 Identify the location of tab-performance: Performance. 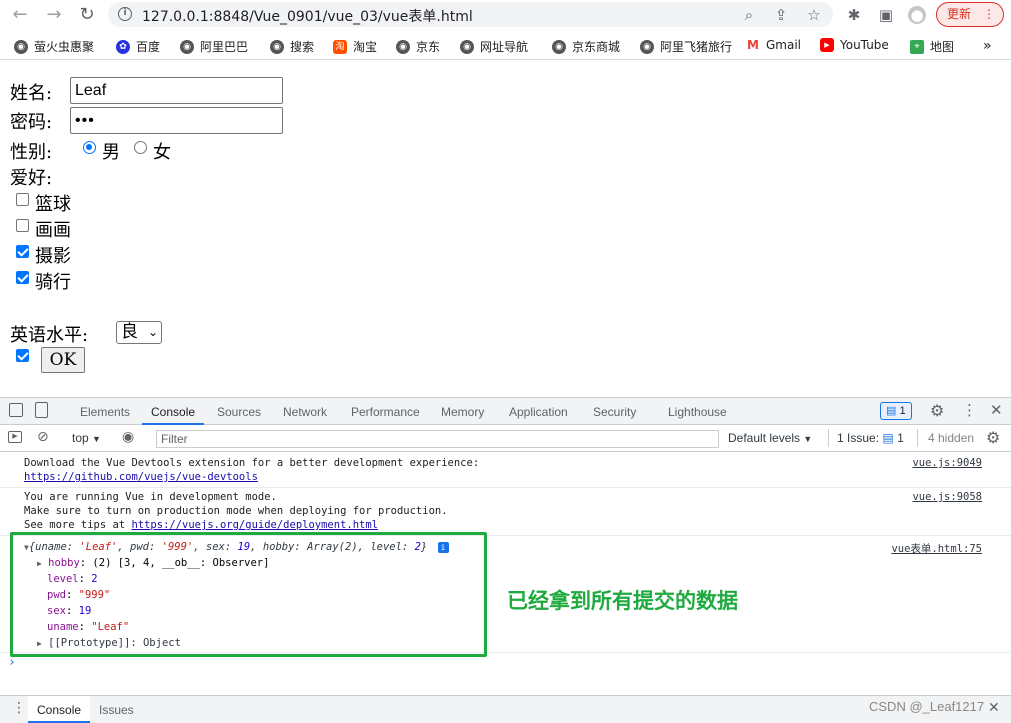
(385, 412).